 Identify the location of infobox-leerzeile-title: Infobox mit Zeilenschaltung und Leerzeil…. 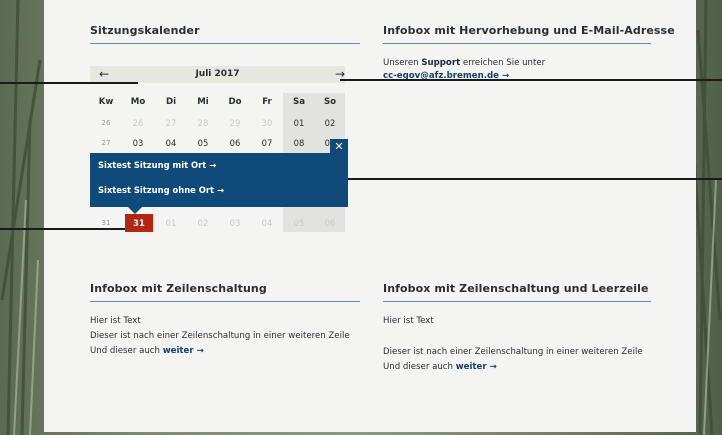
(516, 288).